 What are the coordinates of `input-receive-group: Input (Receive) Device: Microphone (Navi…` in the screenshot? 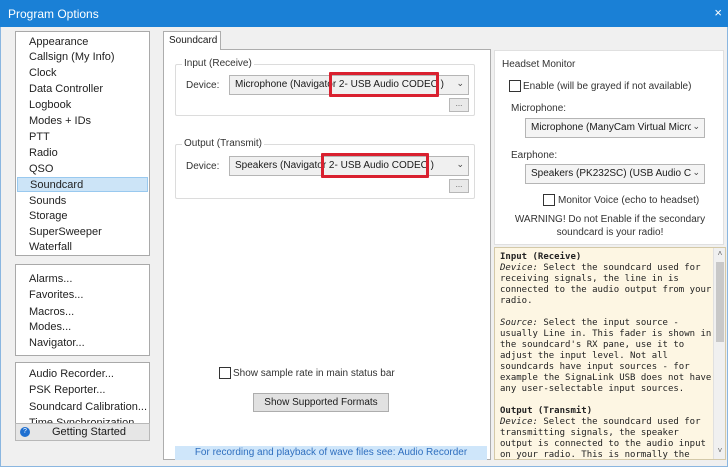 It's located at (325, 87).